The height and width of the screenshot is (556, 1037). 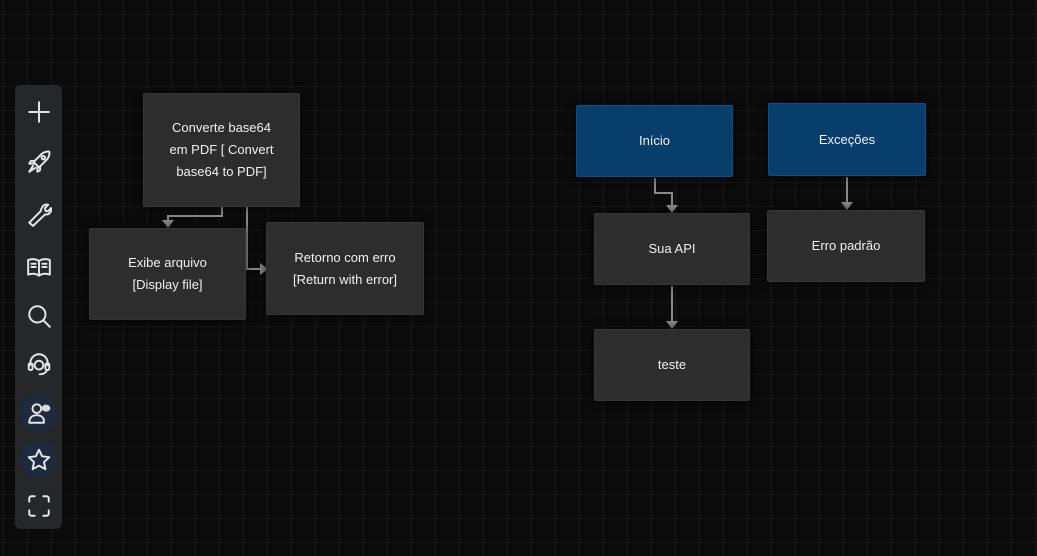 I want to click on user-chat-icon, so click(x=38, y=413).